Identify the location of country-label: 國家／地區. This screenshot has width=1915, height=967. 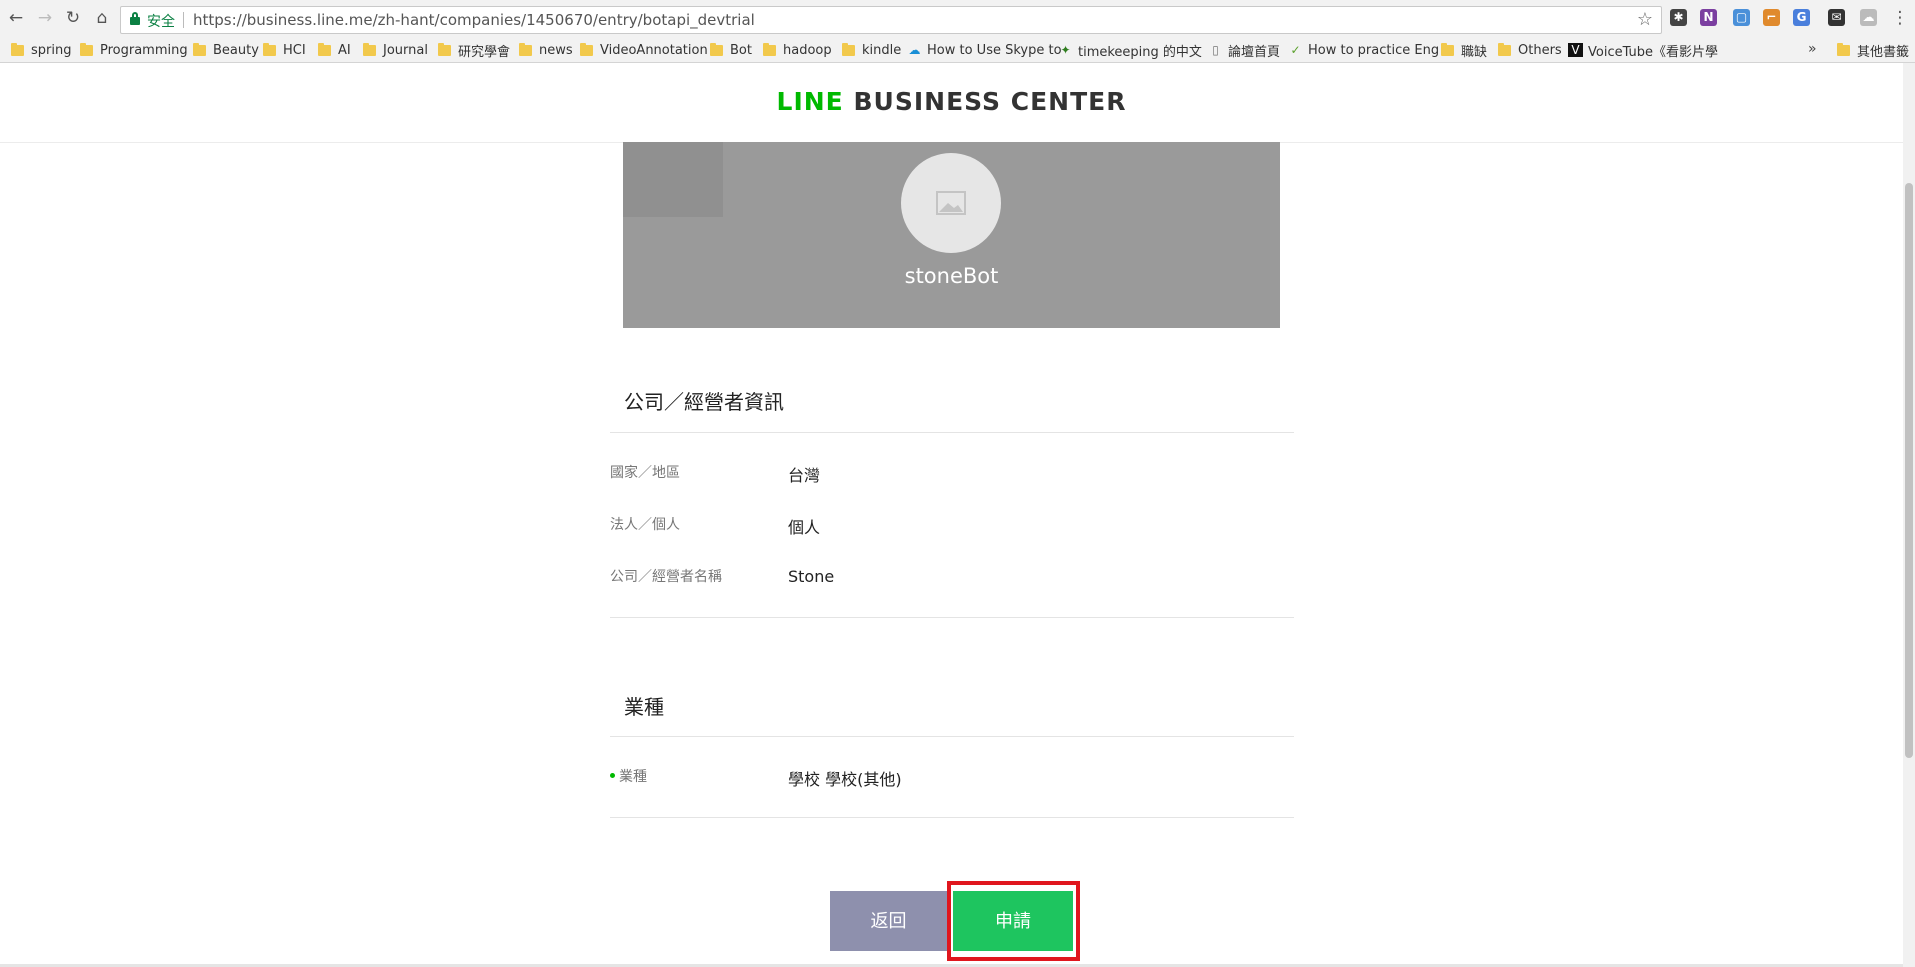
(645, 473).